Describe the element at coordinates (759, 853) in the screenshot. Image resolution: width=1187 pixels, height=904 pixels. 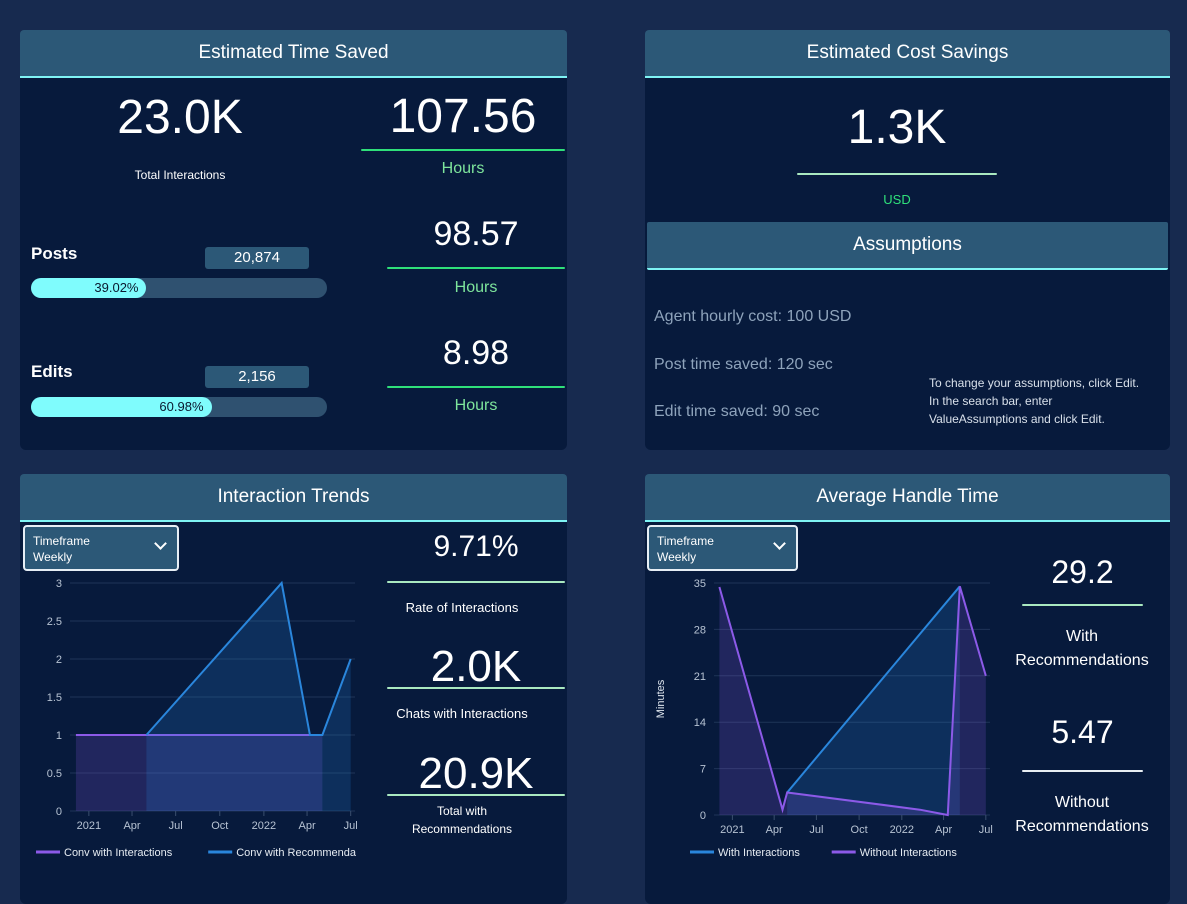
I see `legend-label: With Interactions` at that location.